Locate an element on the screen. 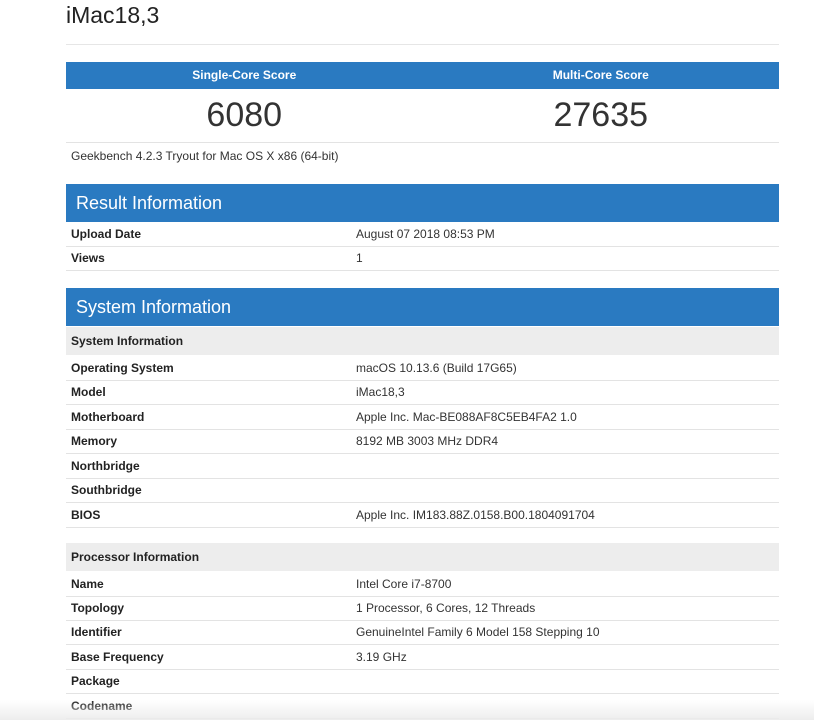 The width and height of the screenshot is (814, 720). row-key: Model is located at coordinates (88, 392).